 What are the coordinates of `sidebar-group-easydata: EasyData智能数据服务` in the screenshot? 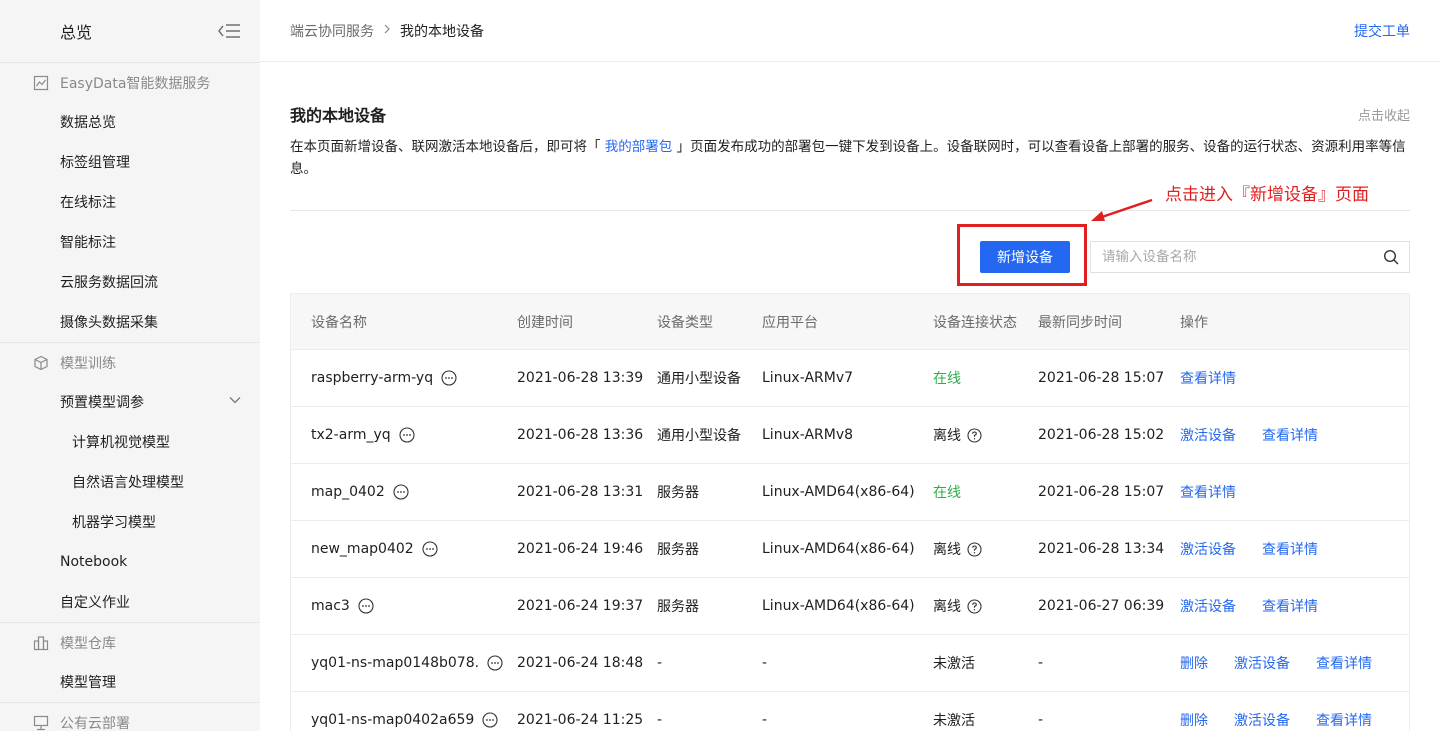 It's located at (130, 82).